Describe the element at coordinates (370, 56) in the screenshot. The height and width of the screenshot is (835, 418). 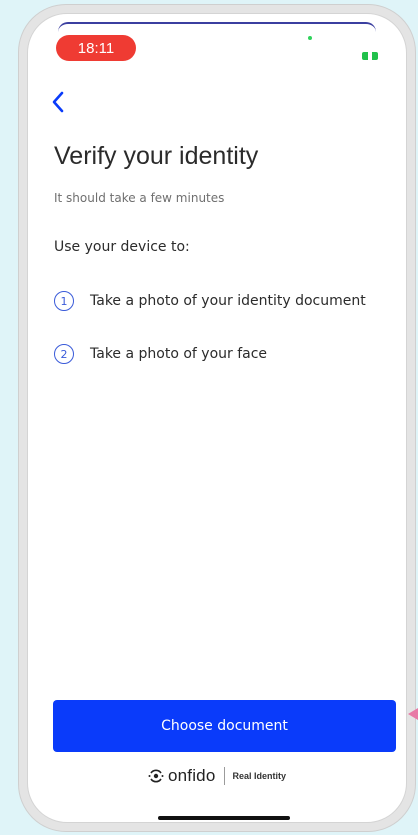
I see `battery-icon` at that location.